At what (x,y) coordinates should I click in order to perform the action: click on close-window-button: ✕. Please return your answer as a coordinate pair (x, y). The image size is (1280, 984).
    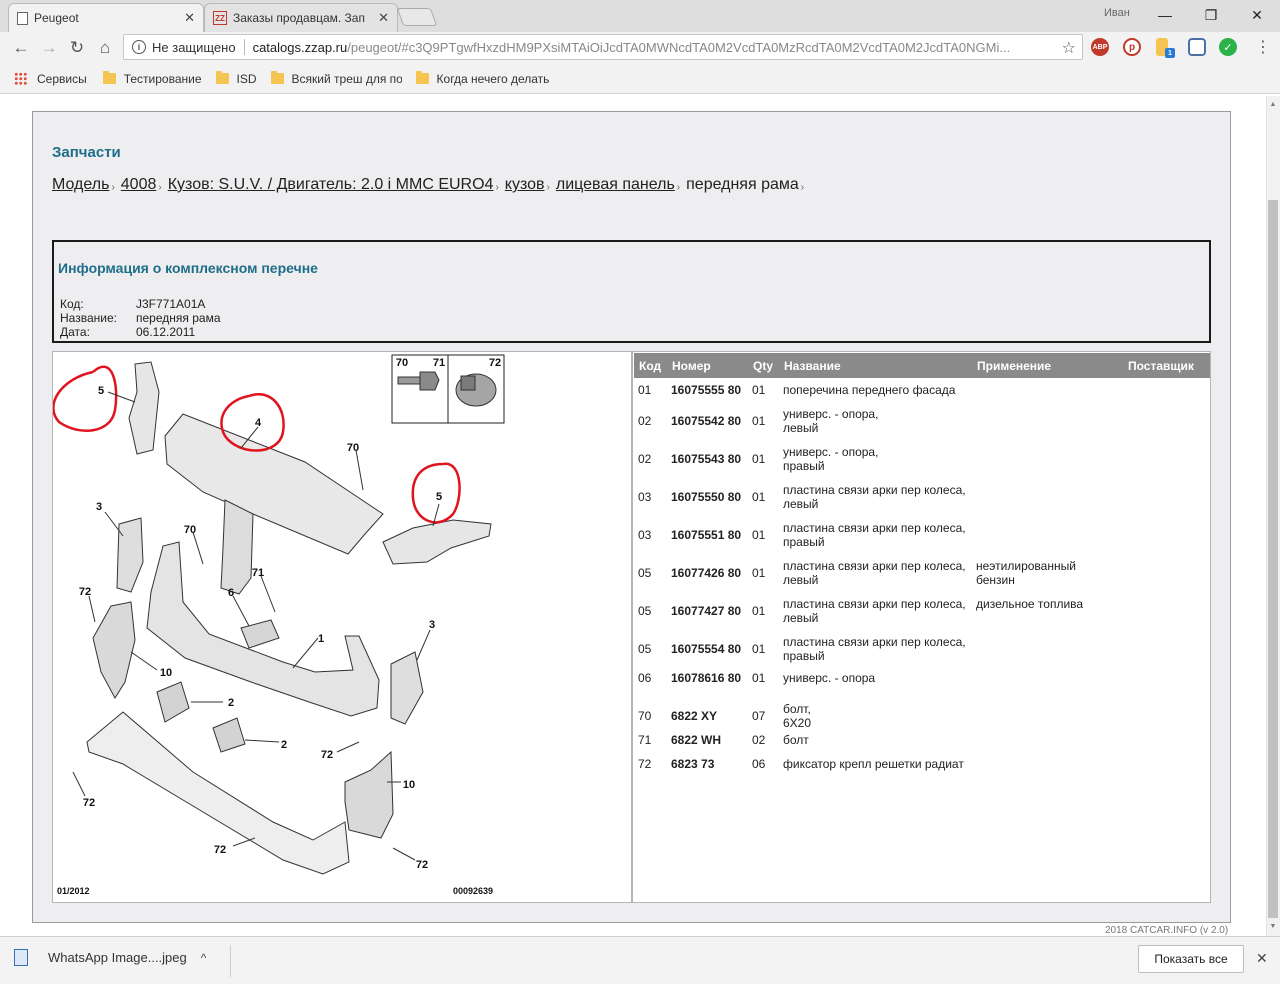
    Looking at the image, I should click on (1257, 15).